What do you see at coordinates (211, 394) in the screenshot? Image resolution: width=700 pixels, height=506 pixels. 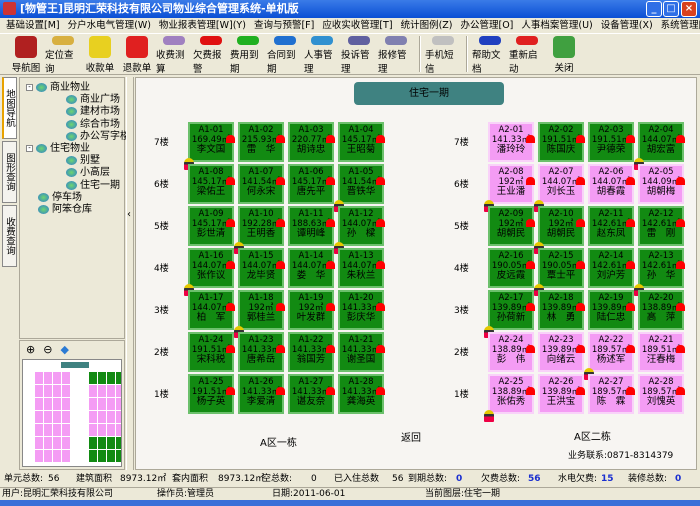 I see `unit-cell: A1-25 191.51㎡ 杨子英` at bounding box center [211, 394].